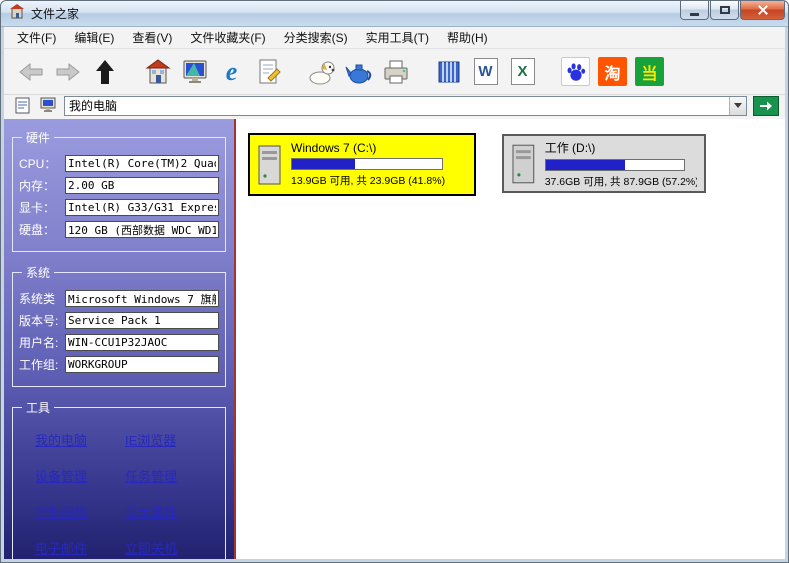  I want to click on print-button, so click(395, 72).